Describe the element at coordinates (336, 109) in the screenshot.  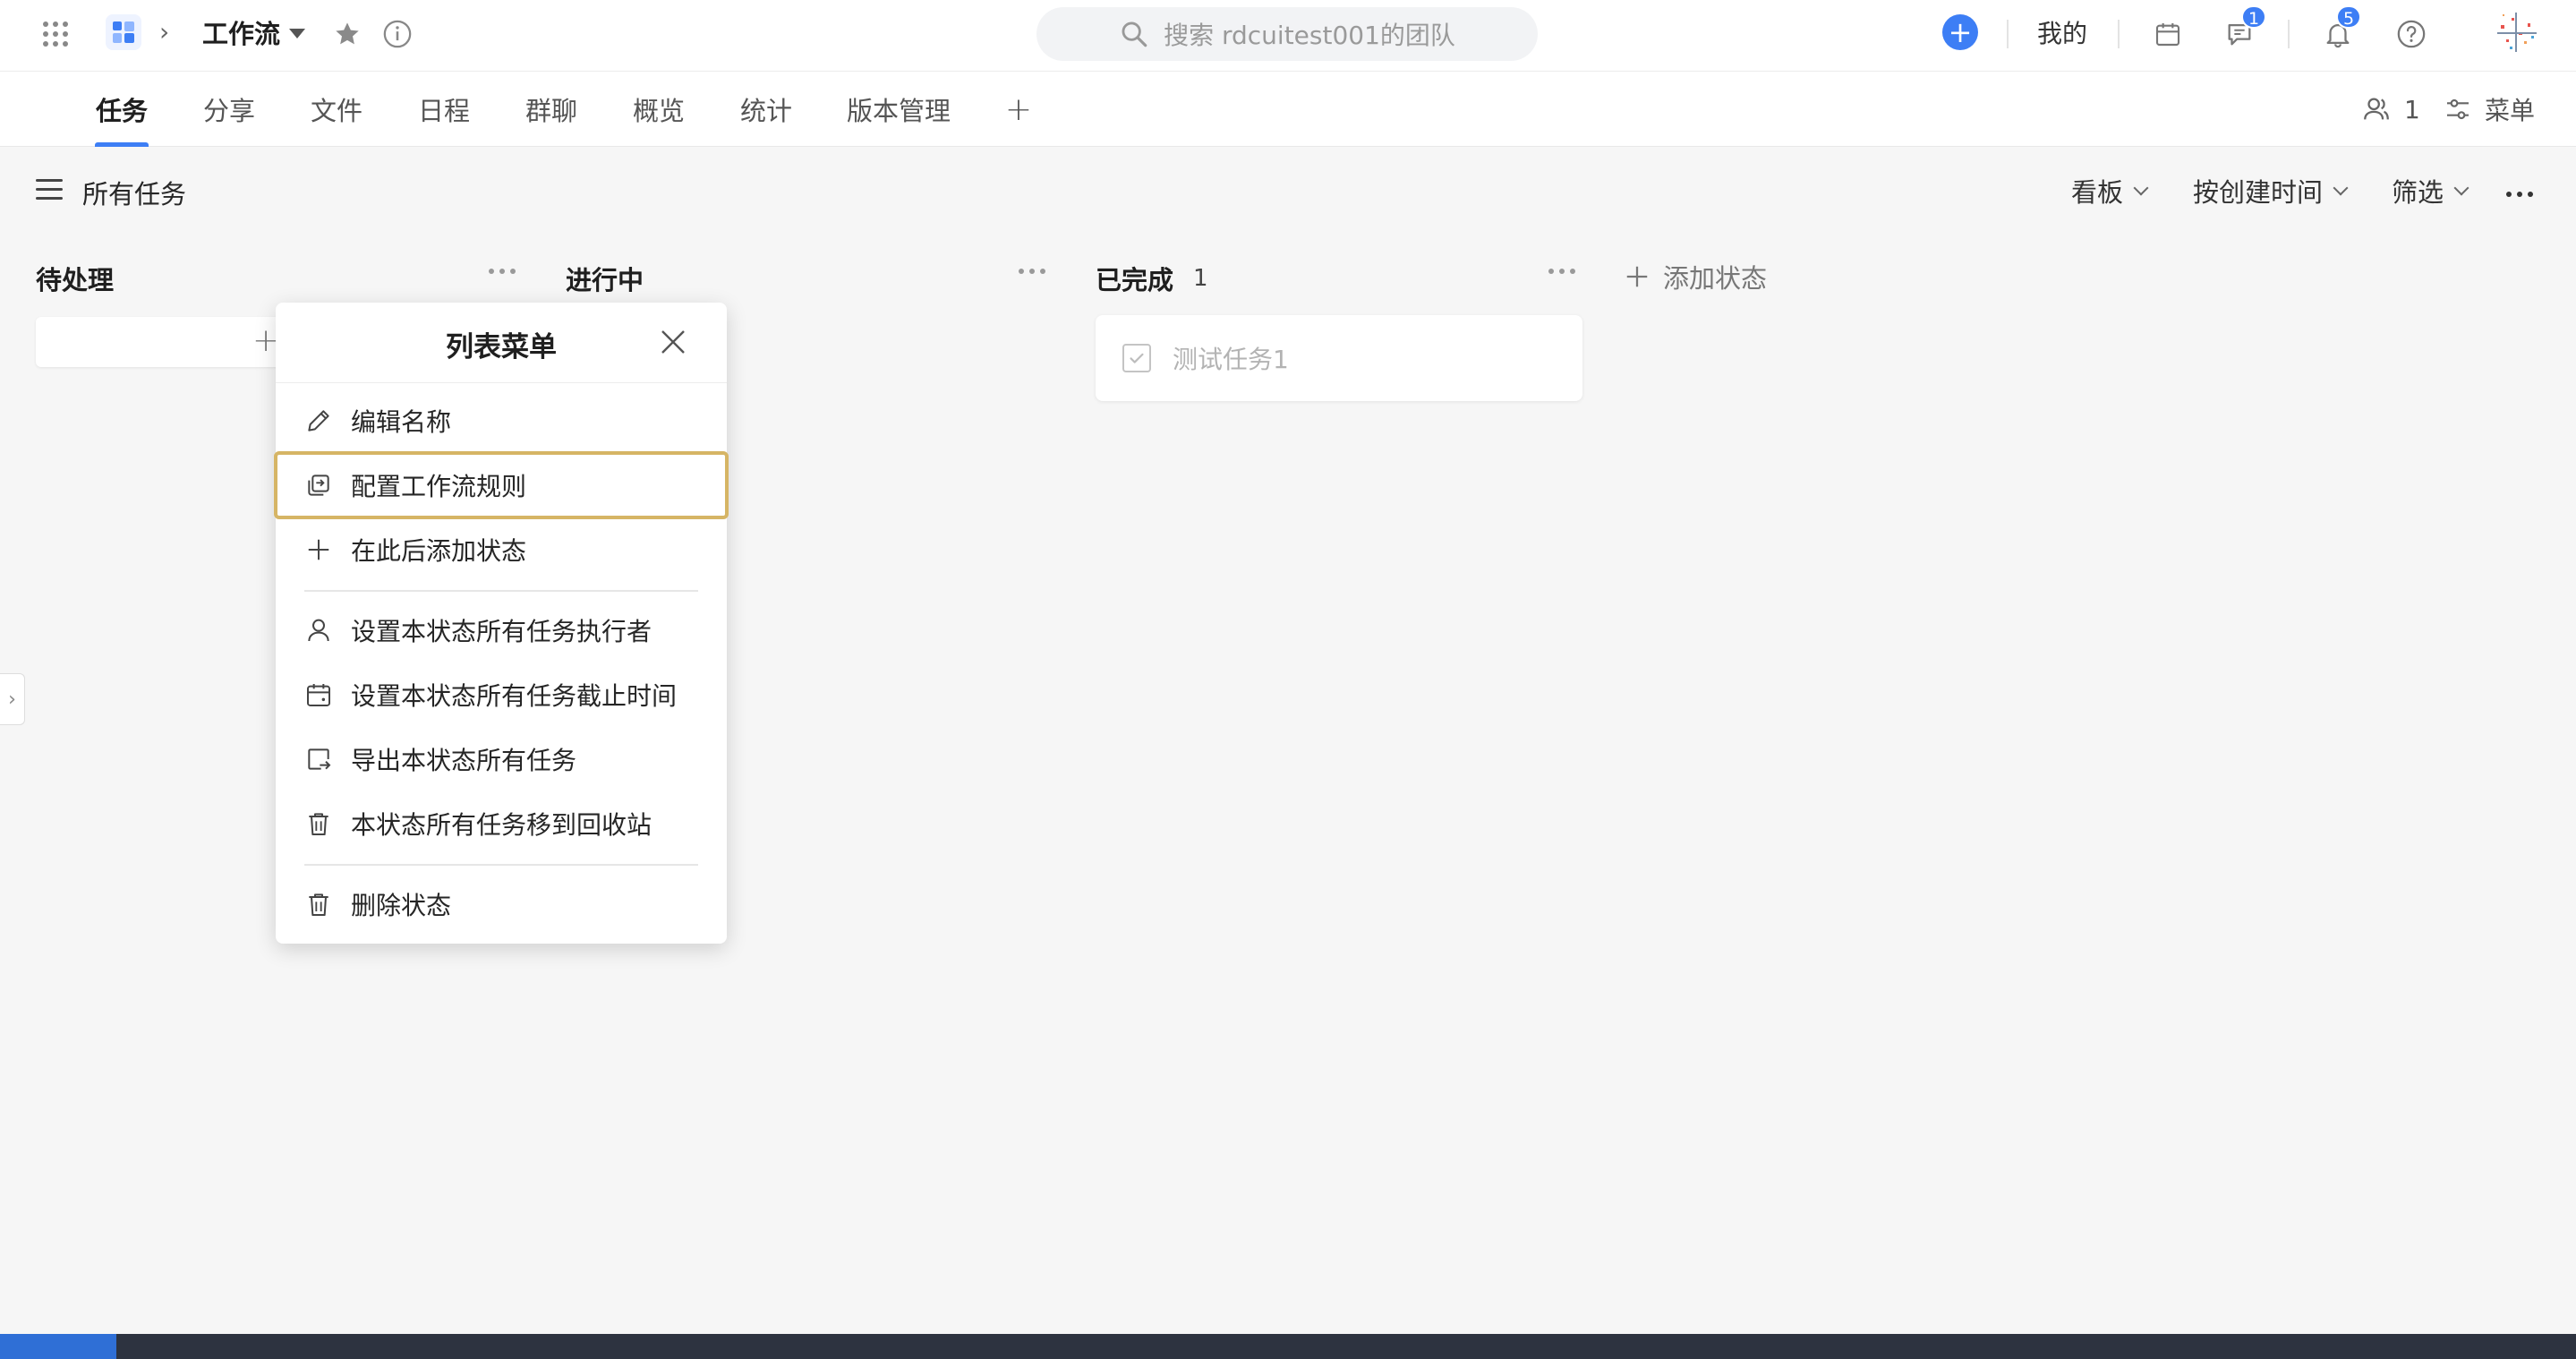
I see `tab-files: 文件` at that location.